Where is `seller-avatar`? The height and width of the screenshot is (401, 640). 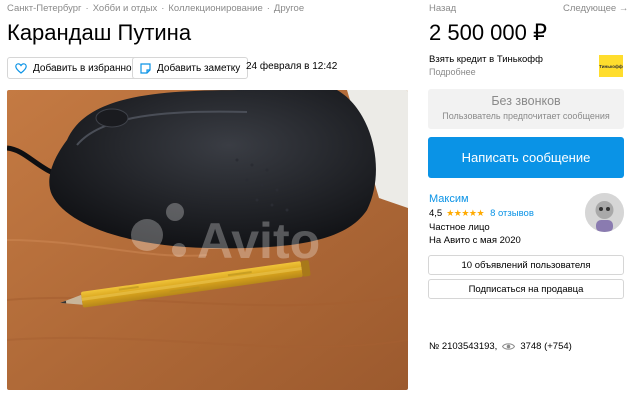
seller-avatar is located at coordinates (604, 212).